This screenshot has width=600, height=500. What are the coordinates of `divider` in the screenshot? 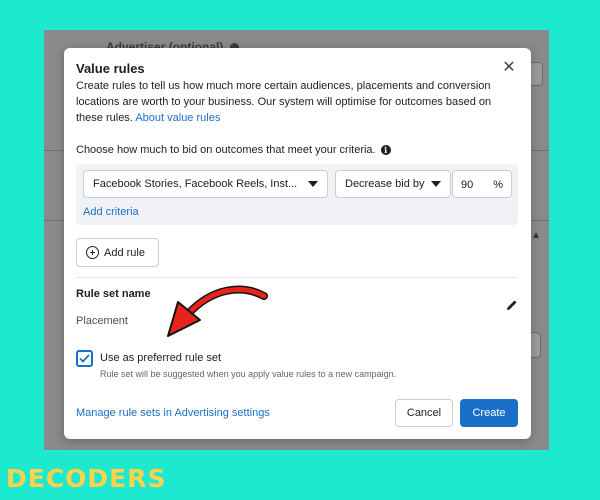 It's located at (297, 277).